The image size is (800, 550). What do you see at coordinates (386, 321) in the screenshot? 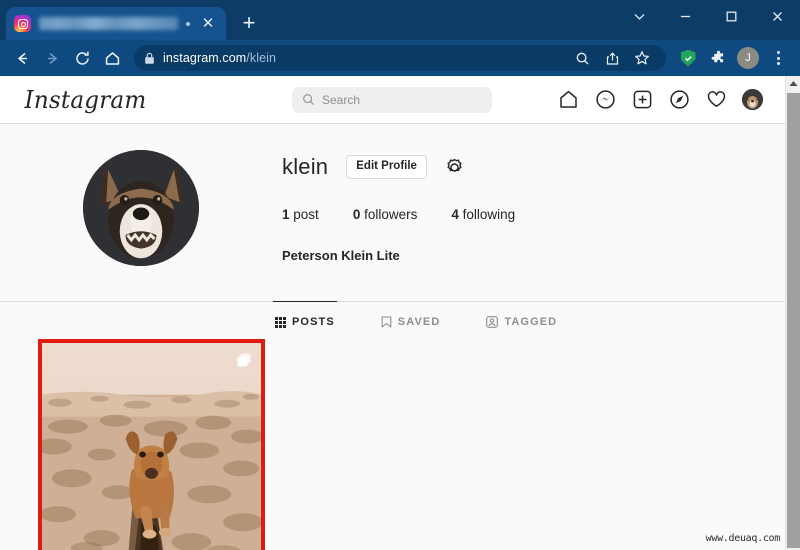
I see `bookmark-icon` at bounding box center [386, 321].